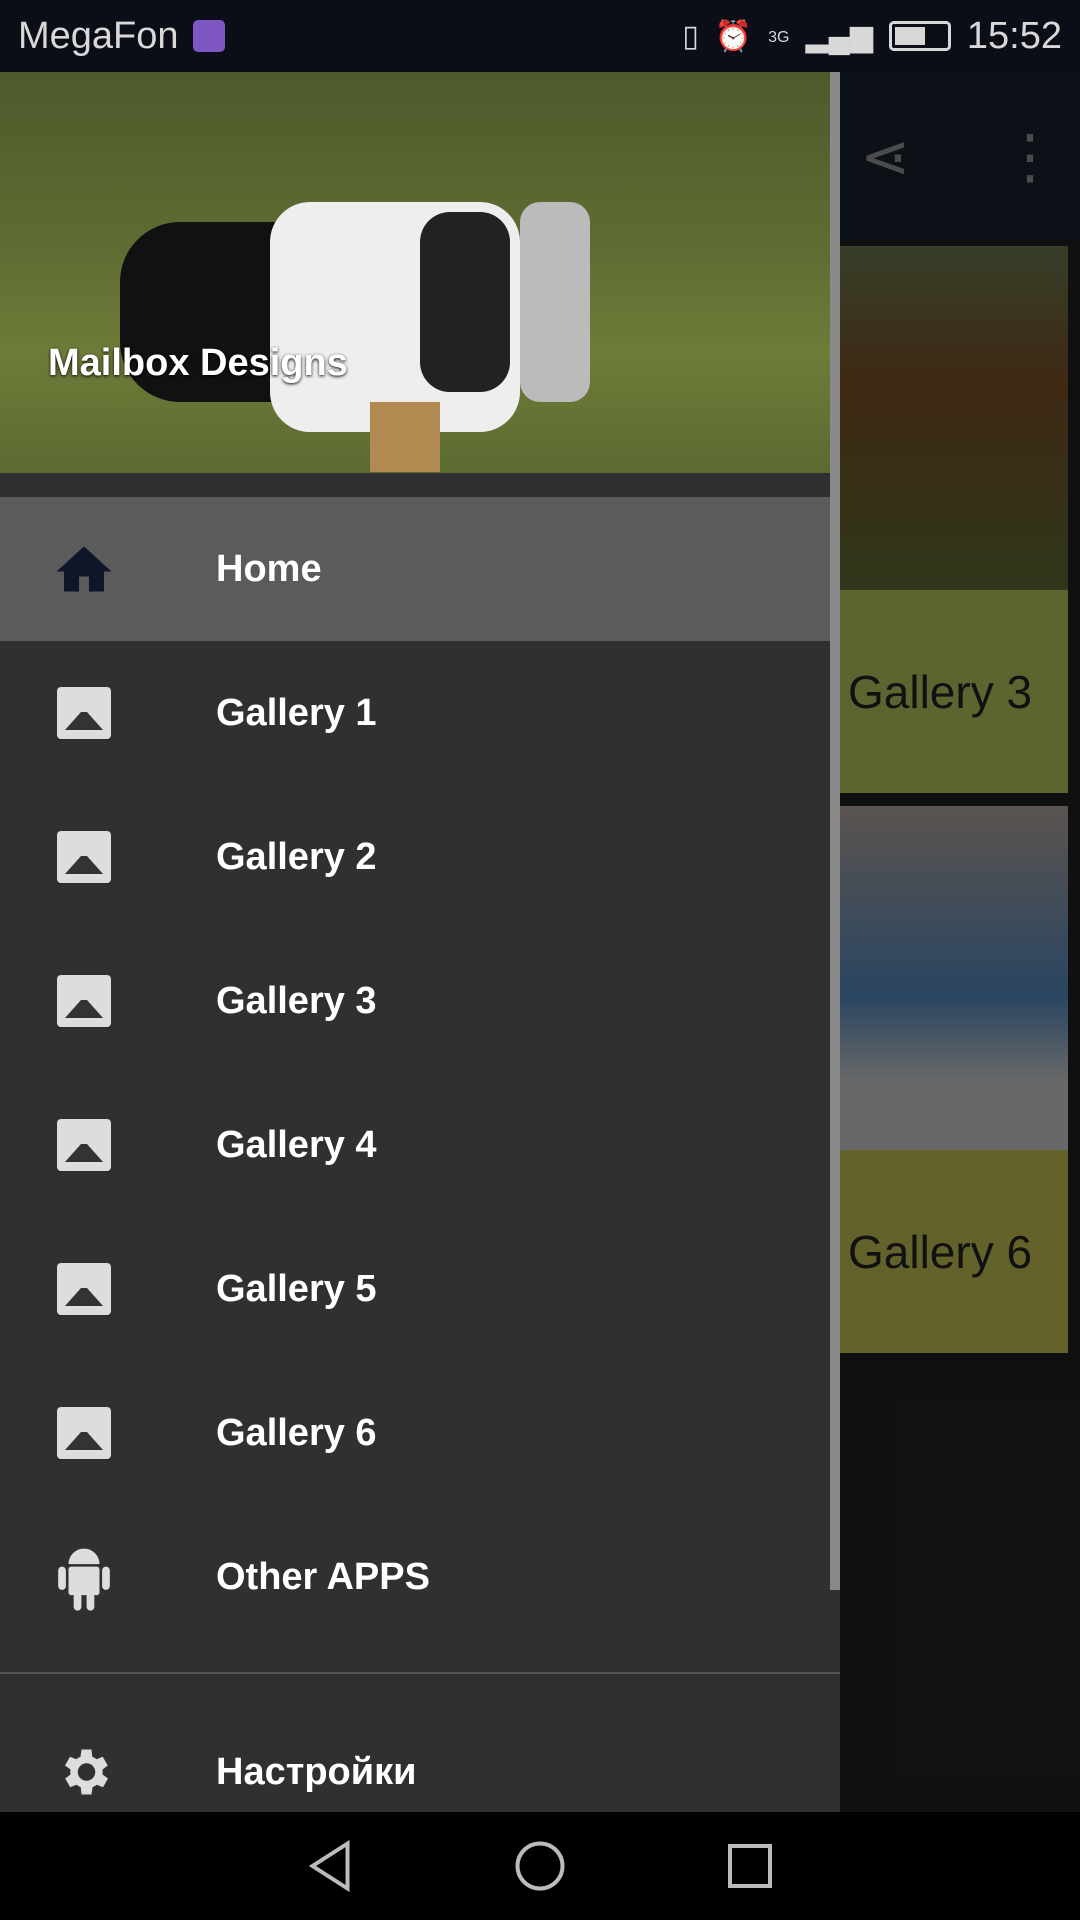  I want to click on gallery-card: Gallery 6, so click(954, 1079).